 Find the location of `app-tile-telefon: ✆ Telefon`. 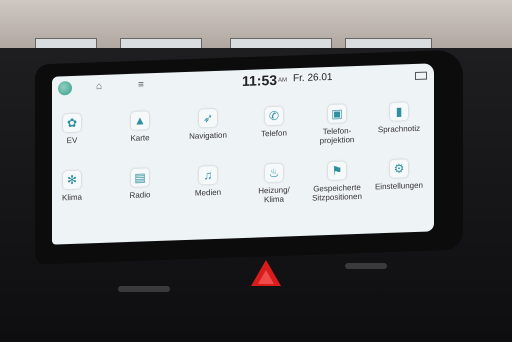

app-tile-telefon: ✆ Telefon is located at coordinates (274, 137).